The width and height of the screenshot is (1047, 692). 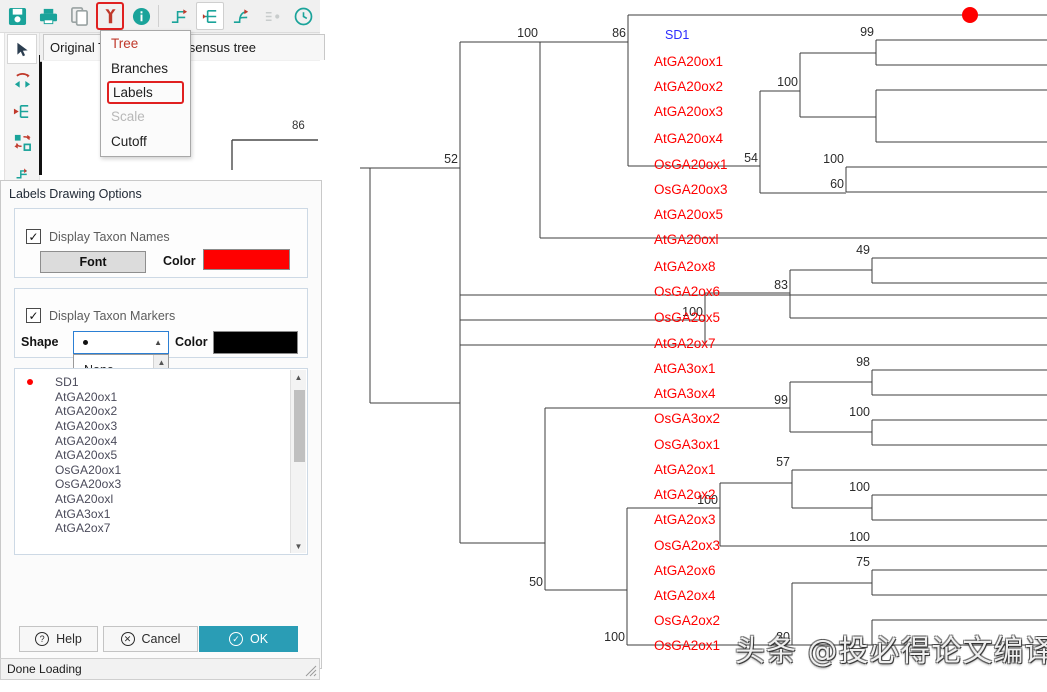 What do you see at coordinates (88, 469) in the screenshot?
I see `list-item-label: OsGA20ox1` at bounding box center [88, 469].